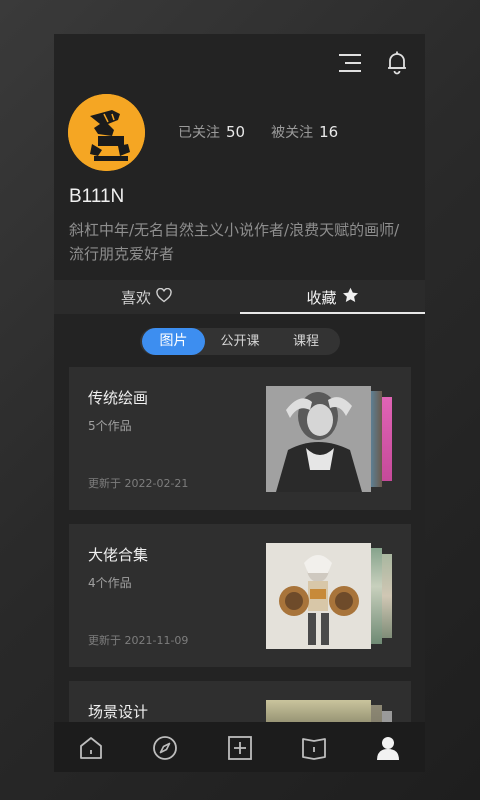 This screenshot has width=480, height=800. I want to click on collection-title: 大佬合集, so click(118, 555).